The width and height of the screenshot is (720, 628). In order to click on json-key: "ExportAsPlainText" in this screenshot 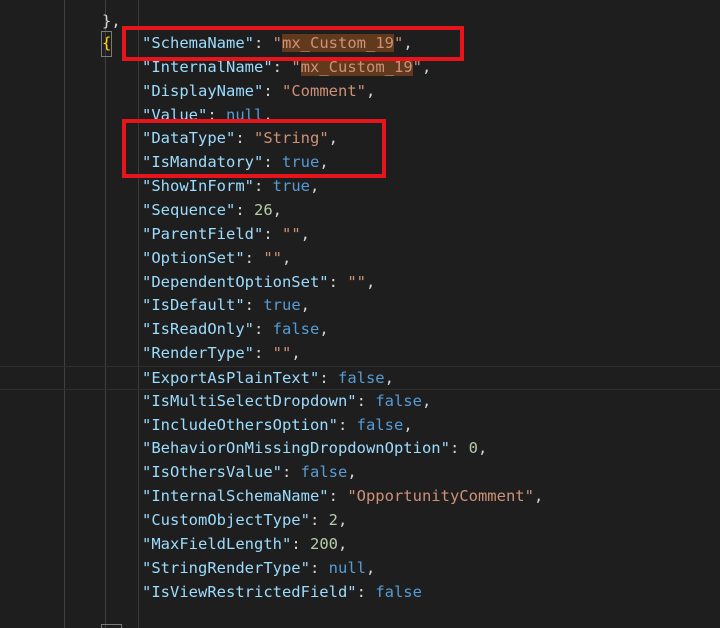, I will do `click(231, 377)`.